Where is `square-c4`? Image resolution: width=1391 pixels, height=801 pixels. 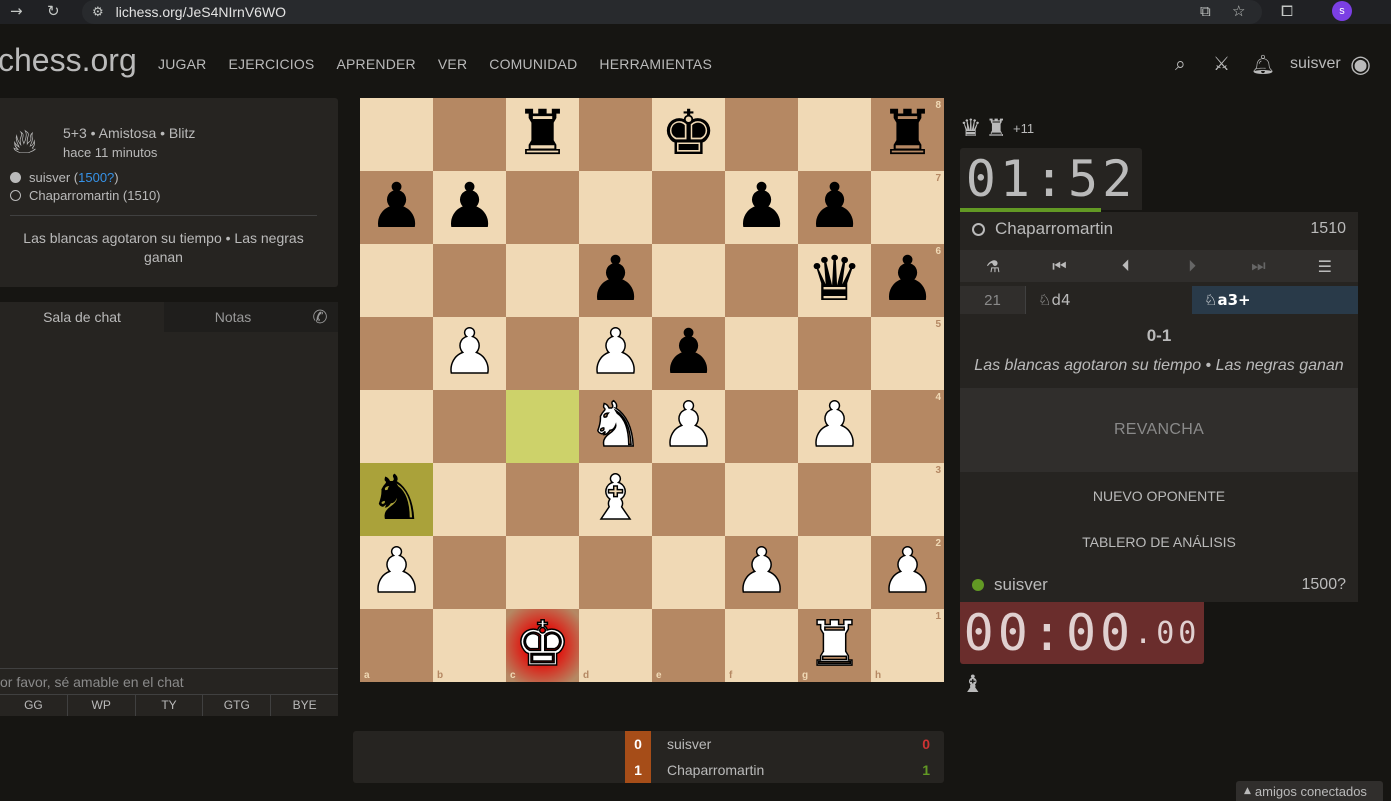 square-c4 is located at coordinates (542, 426).